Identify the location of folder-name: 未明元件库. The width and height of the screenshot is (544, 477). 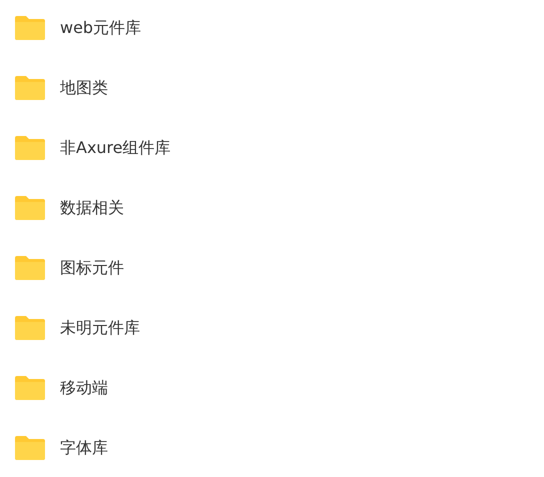
(100, 328).